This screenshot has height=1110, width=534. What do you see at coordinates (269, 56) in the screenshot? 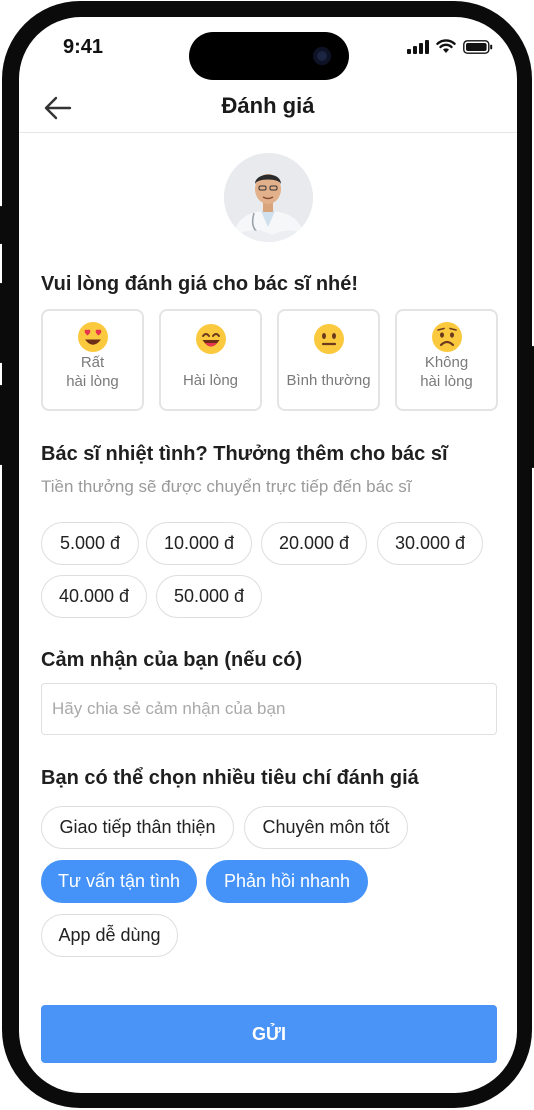
I see `dynamic-island` at bounding box center [269, 56].